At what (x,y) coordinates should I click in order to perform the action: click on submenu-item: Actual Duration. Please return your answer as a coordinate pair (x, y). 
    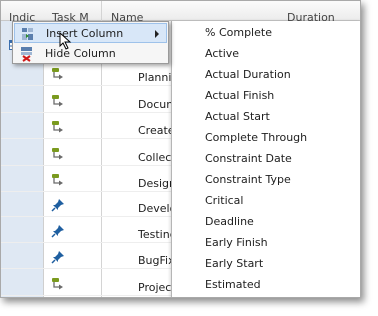
    Looking at the image, I should click on (266, 74).